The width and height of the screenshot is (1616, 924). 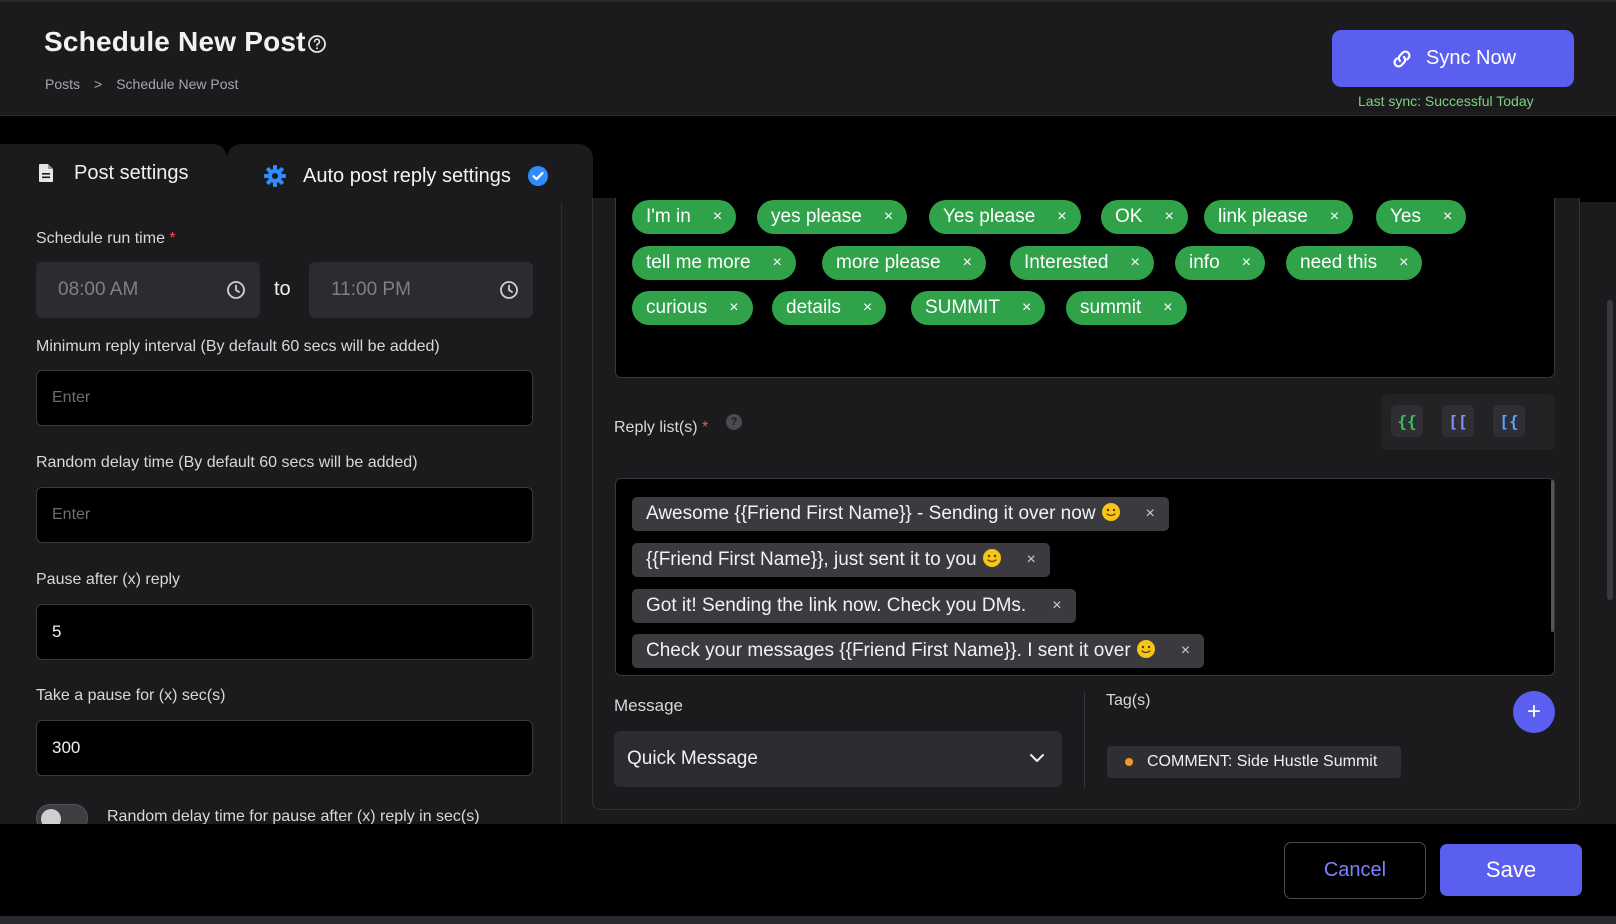 I want to click on keyword-chip: link please ×, so click(x=1279, y=217).